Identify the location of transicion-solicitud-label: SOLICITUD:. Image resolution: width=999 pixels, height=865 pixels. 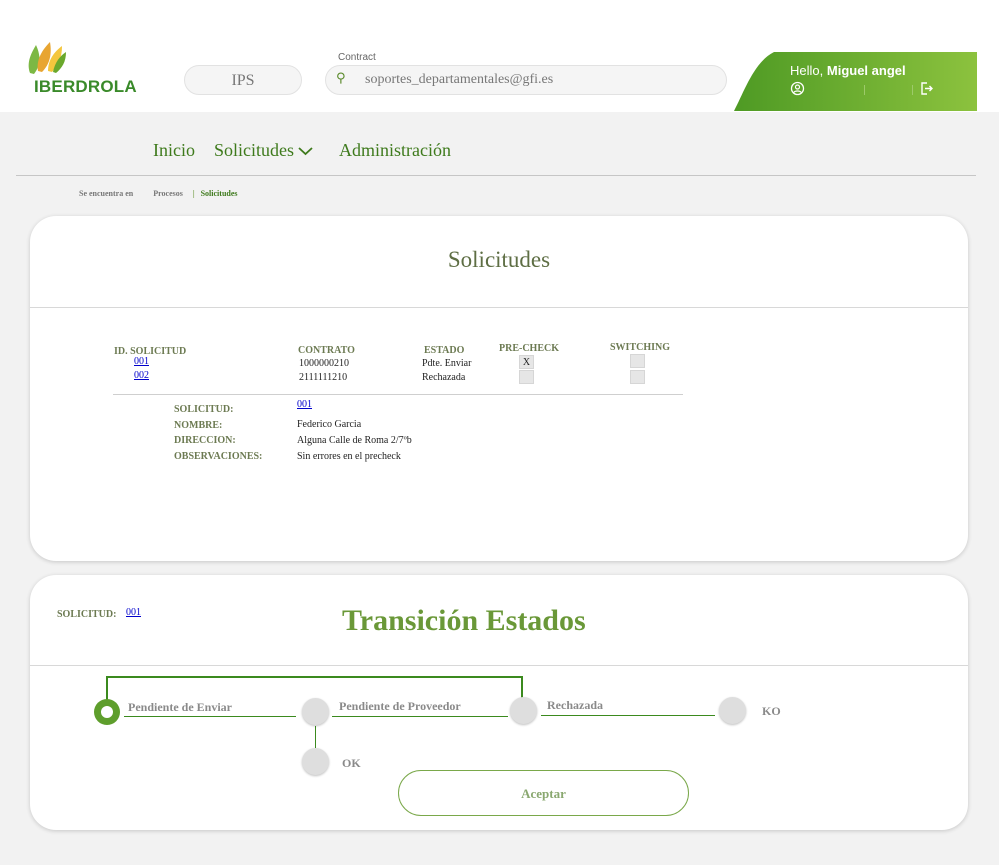
(87, 614).